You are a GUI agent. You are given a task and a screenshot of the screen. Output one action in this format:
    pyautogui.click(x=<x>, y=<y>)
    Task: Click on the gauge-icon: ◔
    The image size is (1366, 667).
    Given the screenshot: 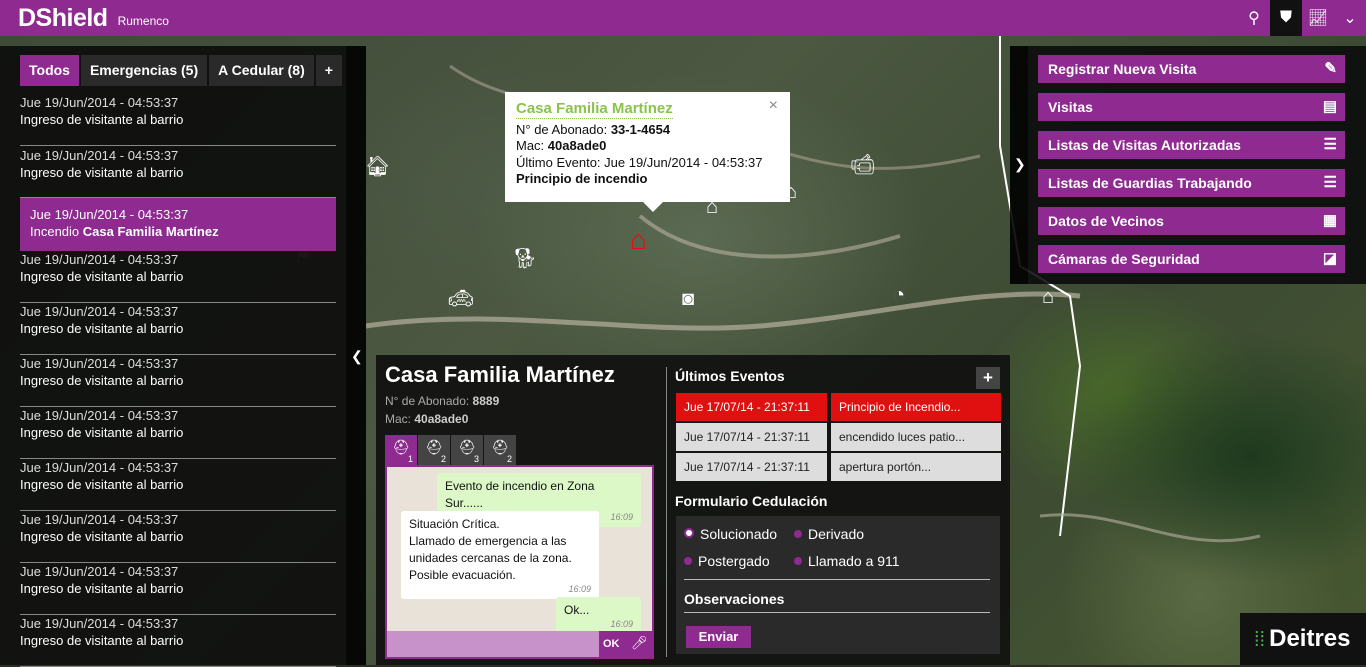 What is the action you would take?
    pyautogui.click(x=899, y=295)
    